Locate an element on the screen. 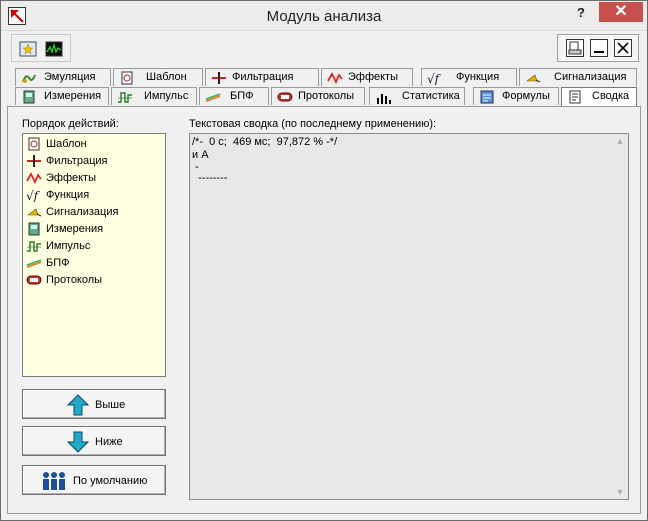  move-down-button: Ниже is located at coordinates (94, 441).